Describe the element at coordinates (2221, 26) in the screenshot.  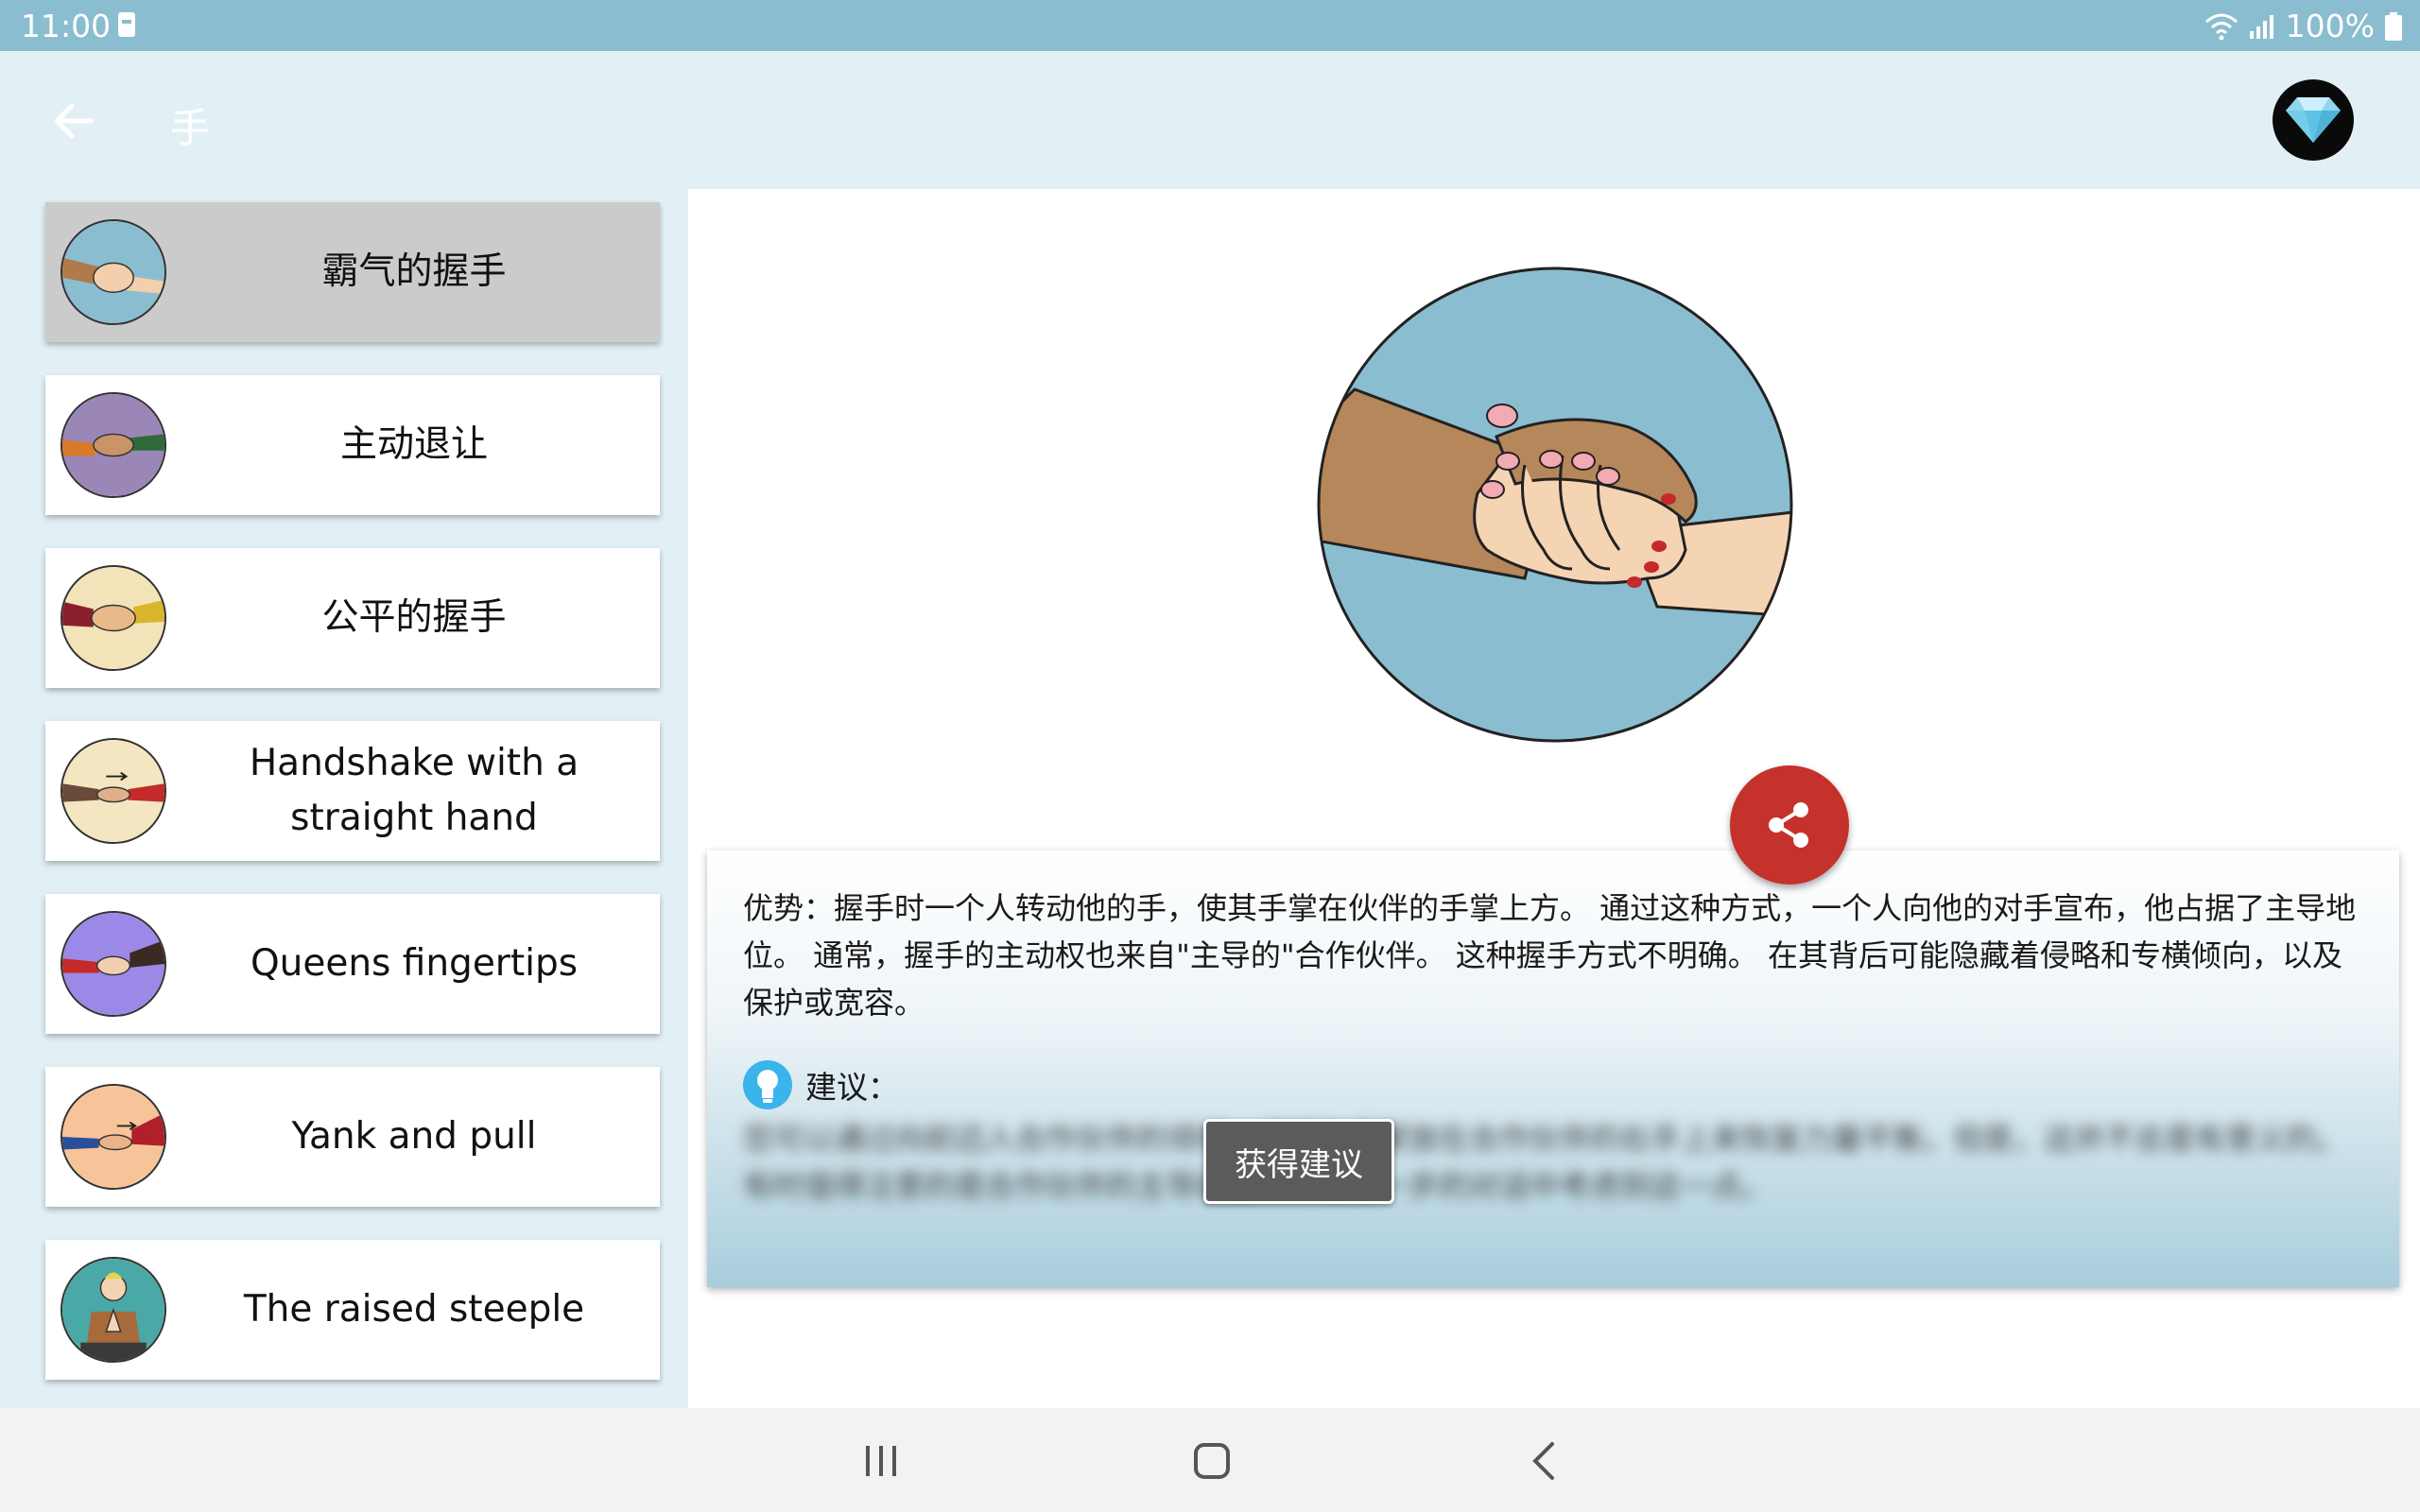
I see `wifi-icon` at that location.